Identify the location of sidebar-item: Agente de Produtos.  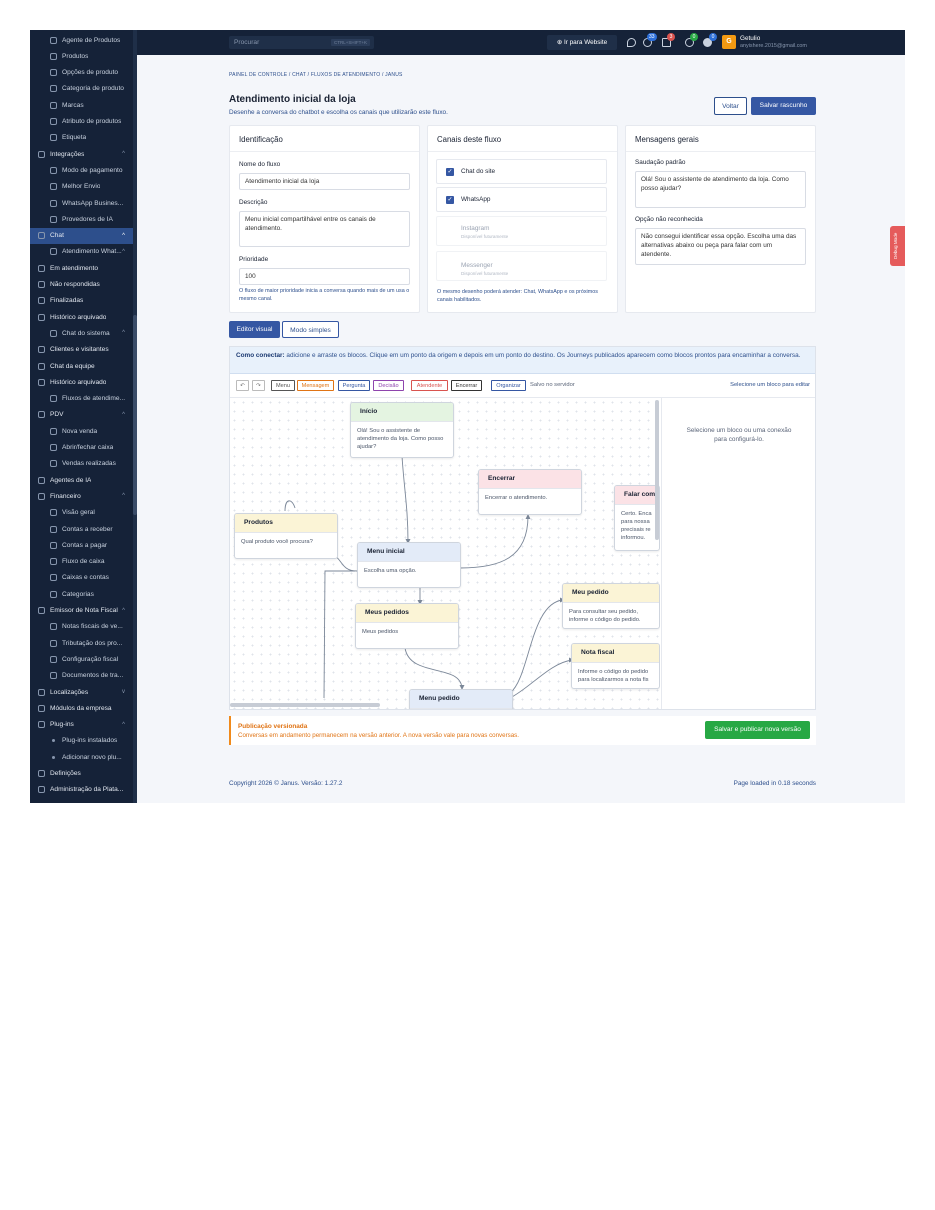
(81, 40).